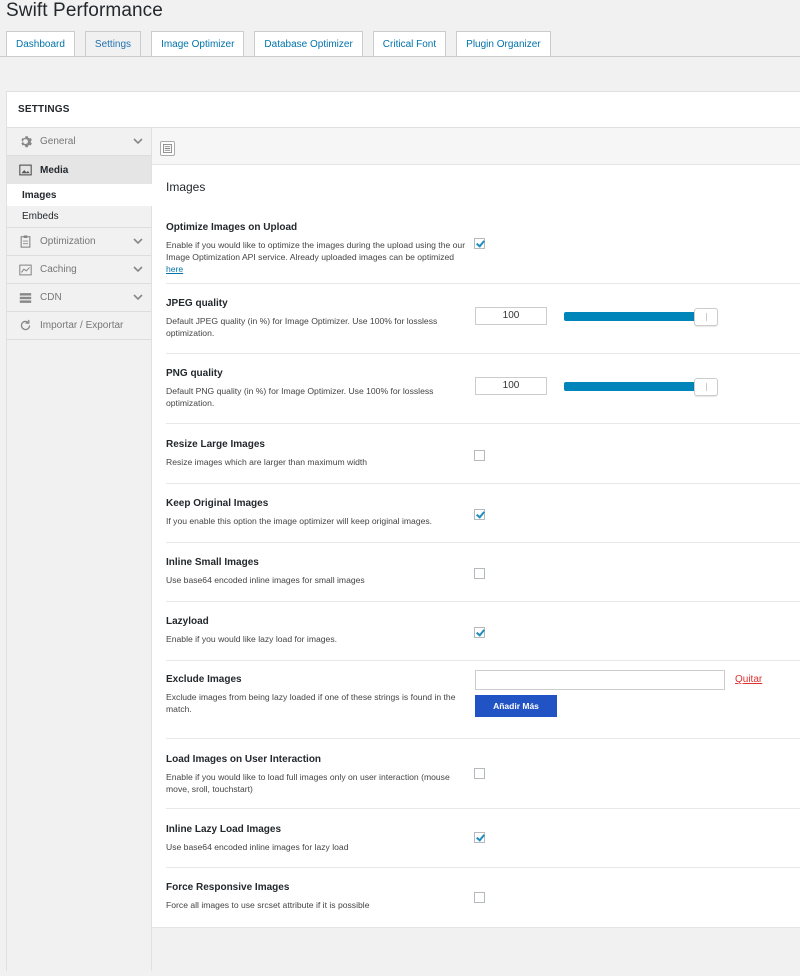 The image size is (800, 976). Describe the element at coordinates (79, 270) in the screenshot. I see `sidebar-item-caching: Caching` at that location.